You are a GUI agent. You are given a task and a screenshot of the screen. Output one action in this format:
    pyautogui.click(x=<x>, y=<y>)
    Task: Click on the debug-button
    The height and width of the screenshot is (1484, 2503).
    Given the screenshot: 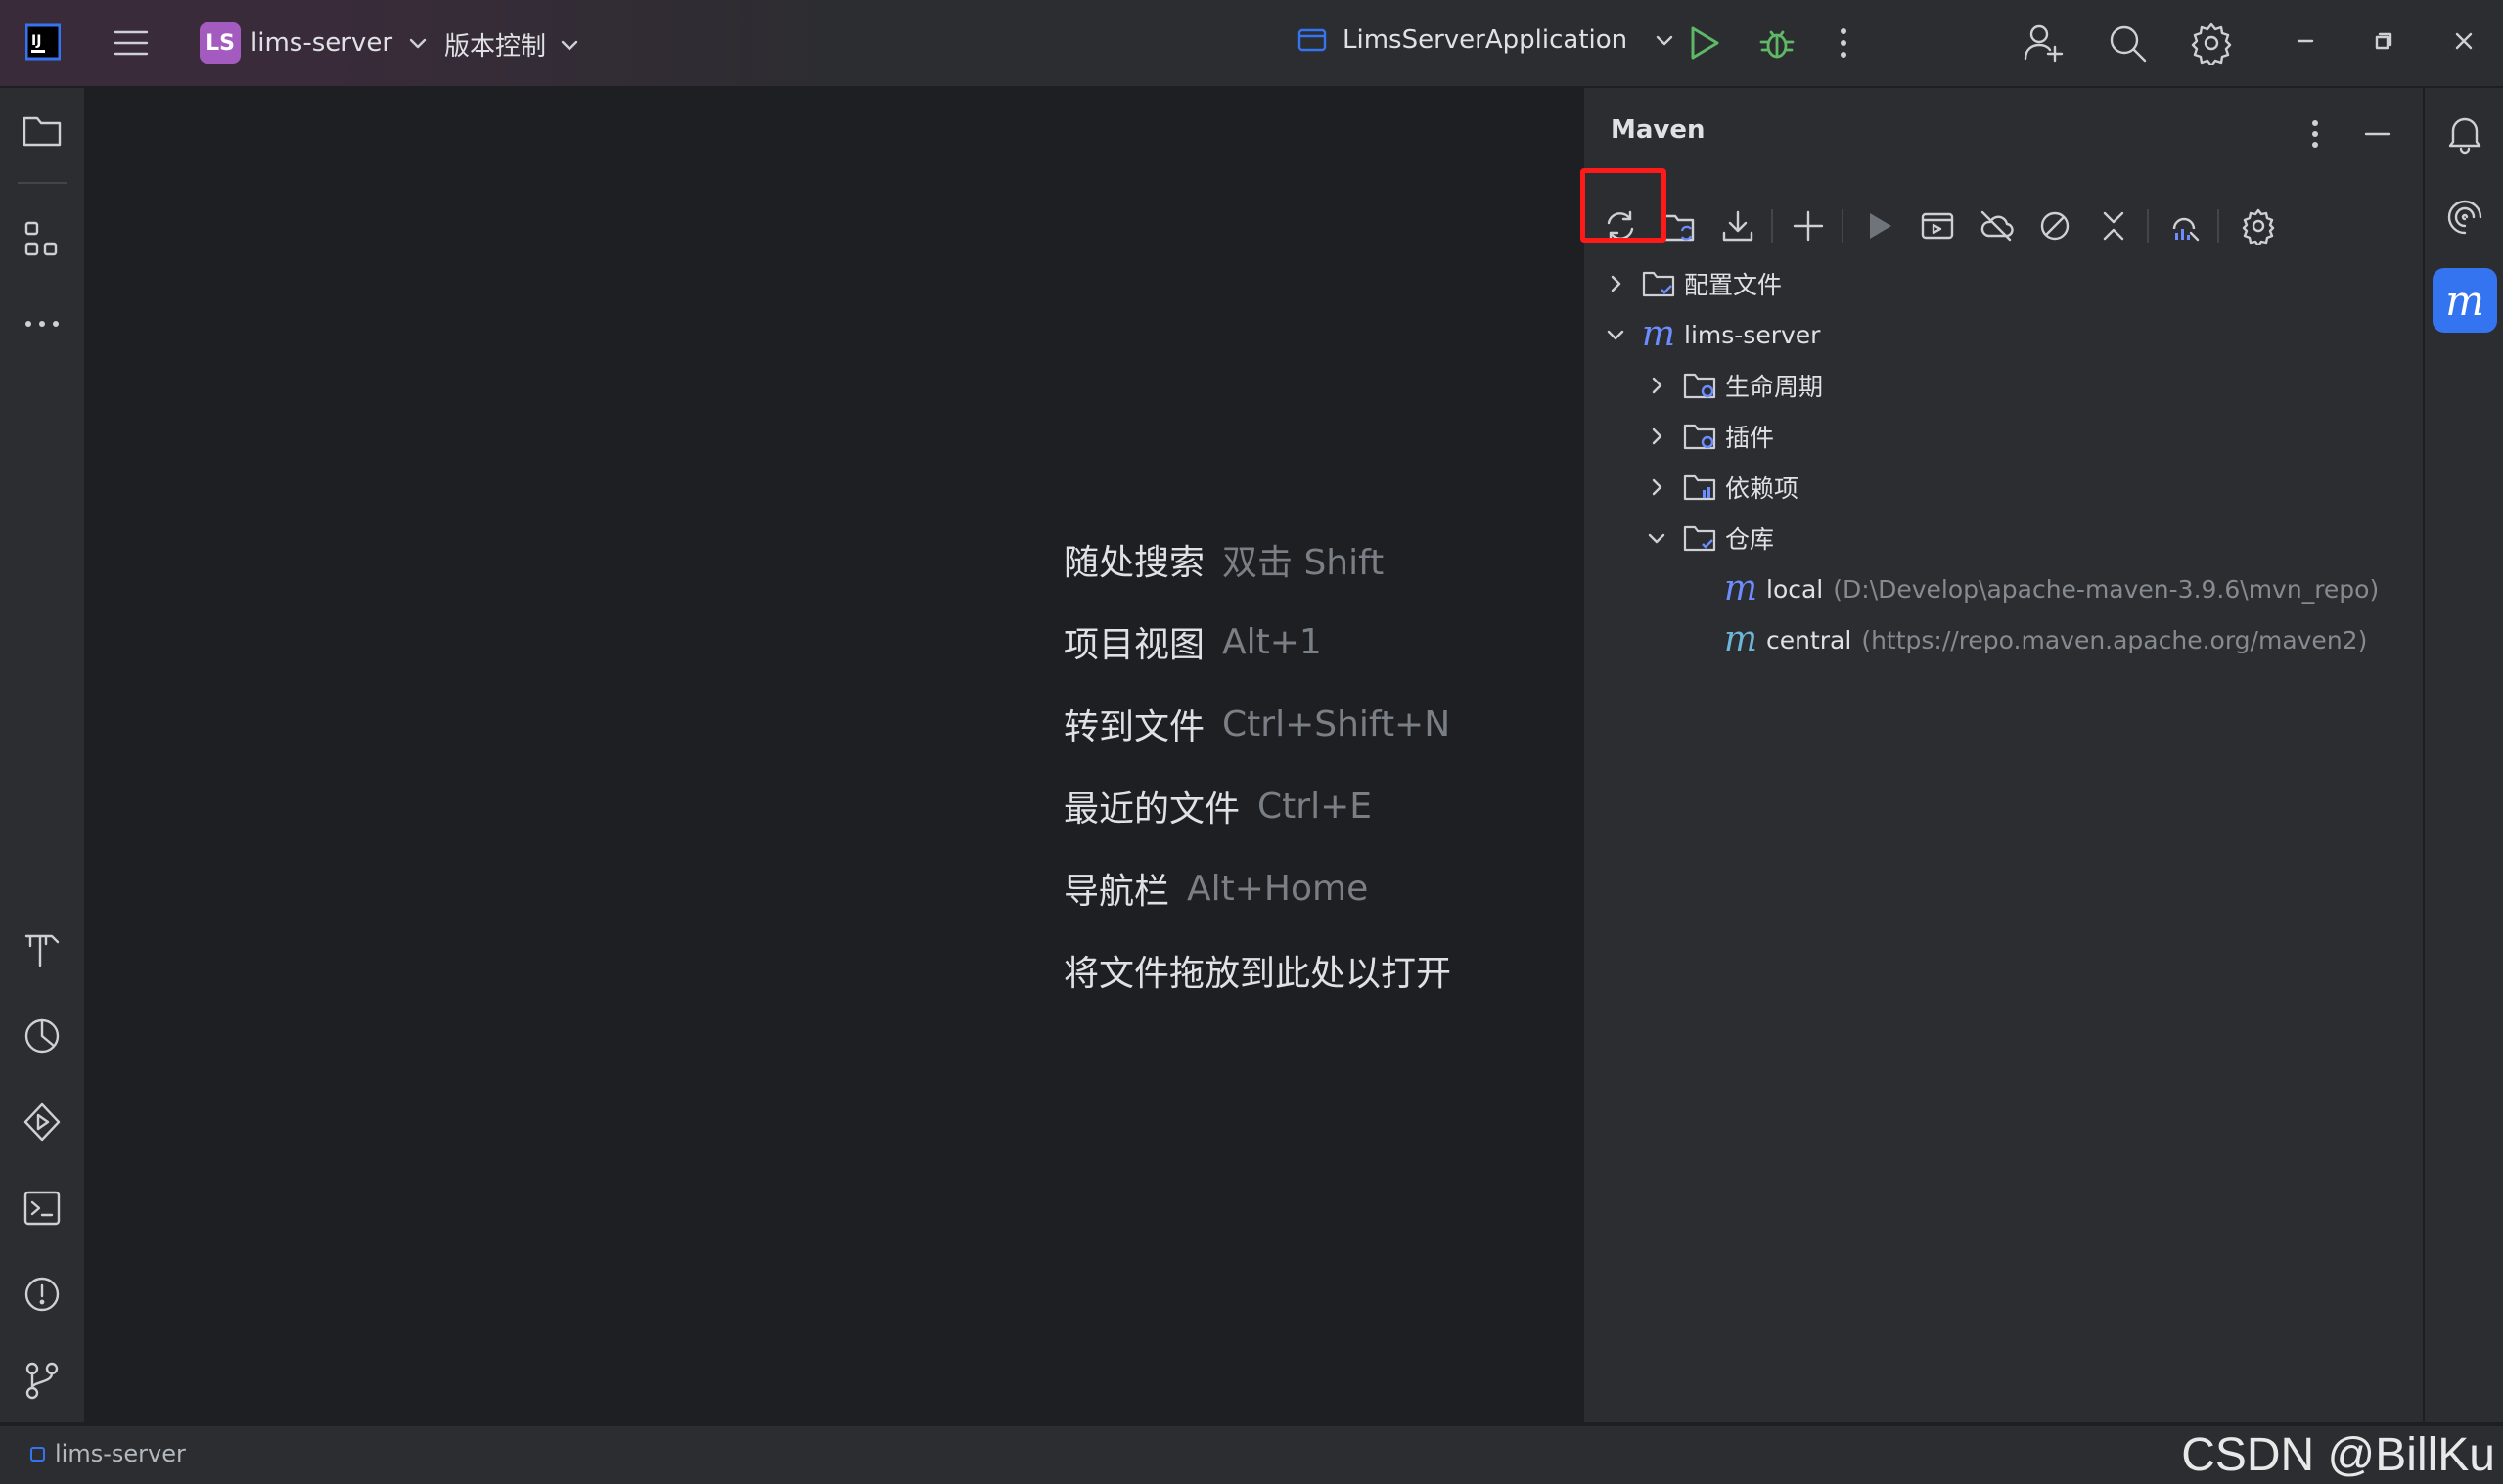 What is the action you would take?
    pyautogui.click(x=1777, y=43)
    